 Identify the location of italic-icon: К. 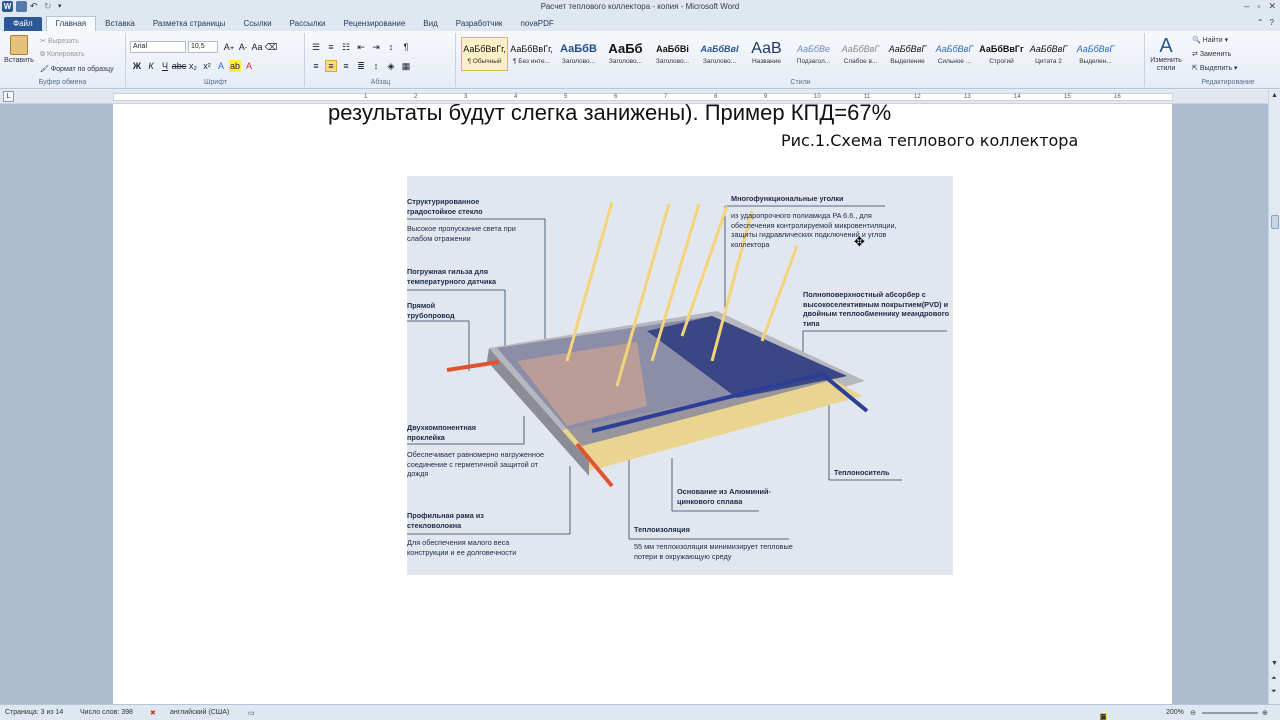
(151, 66).